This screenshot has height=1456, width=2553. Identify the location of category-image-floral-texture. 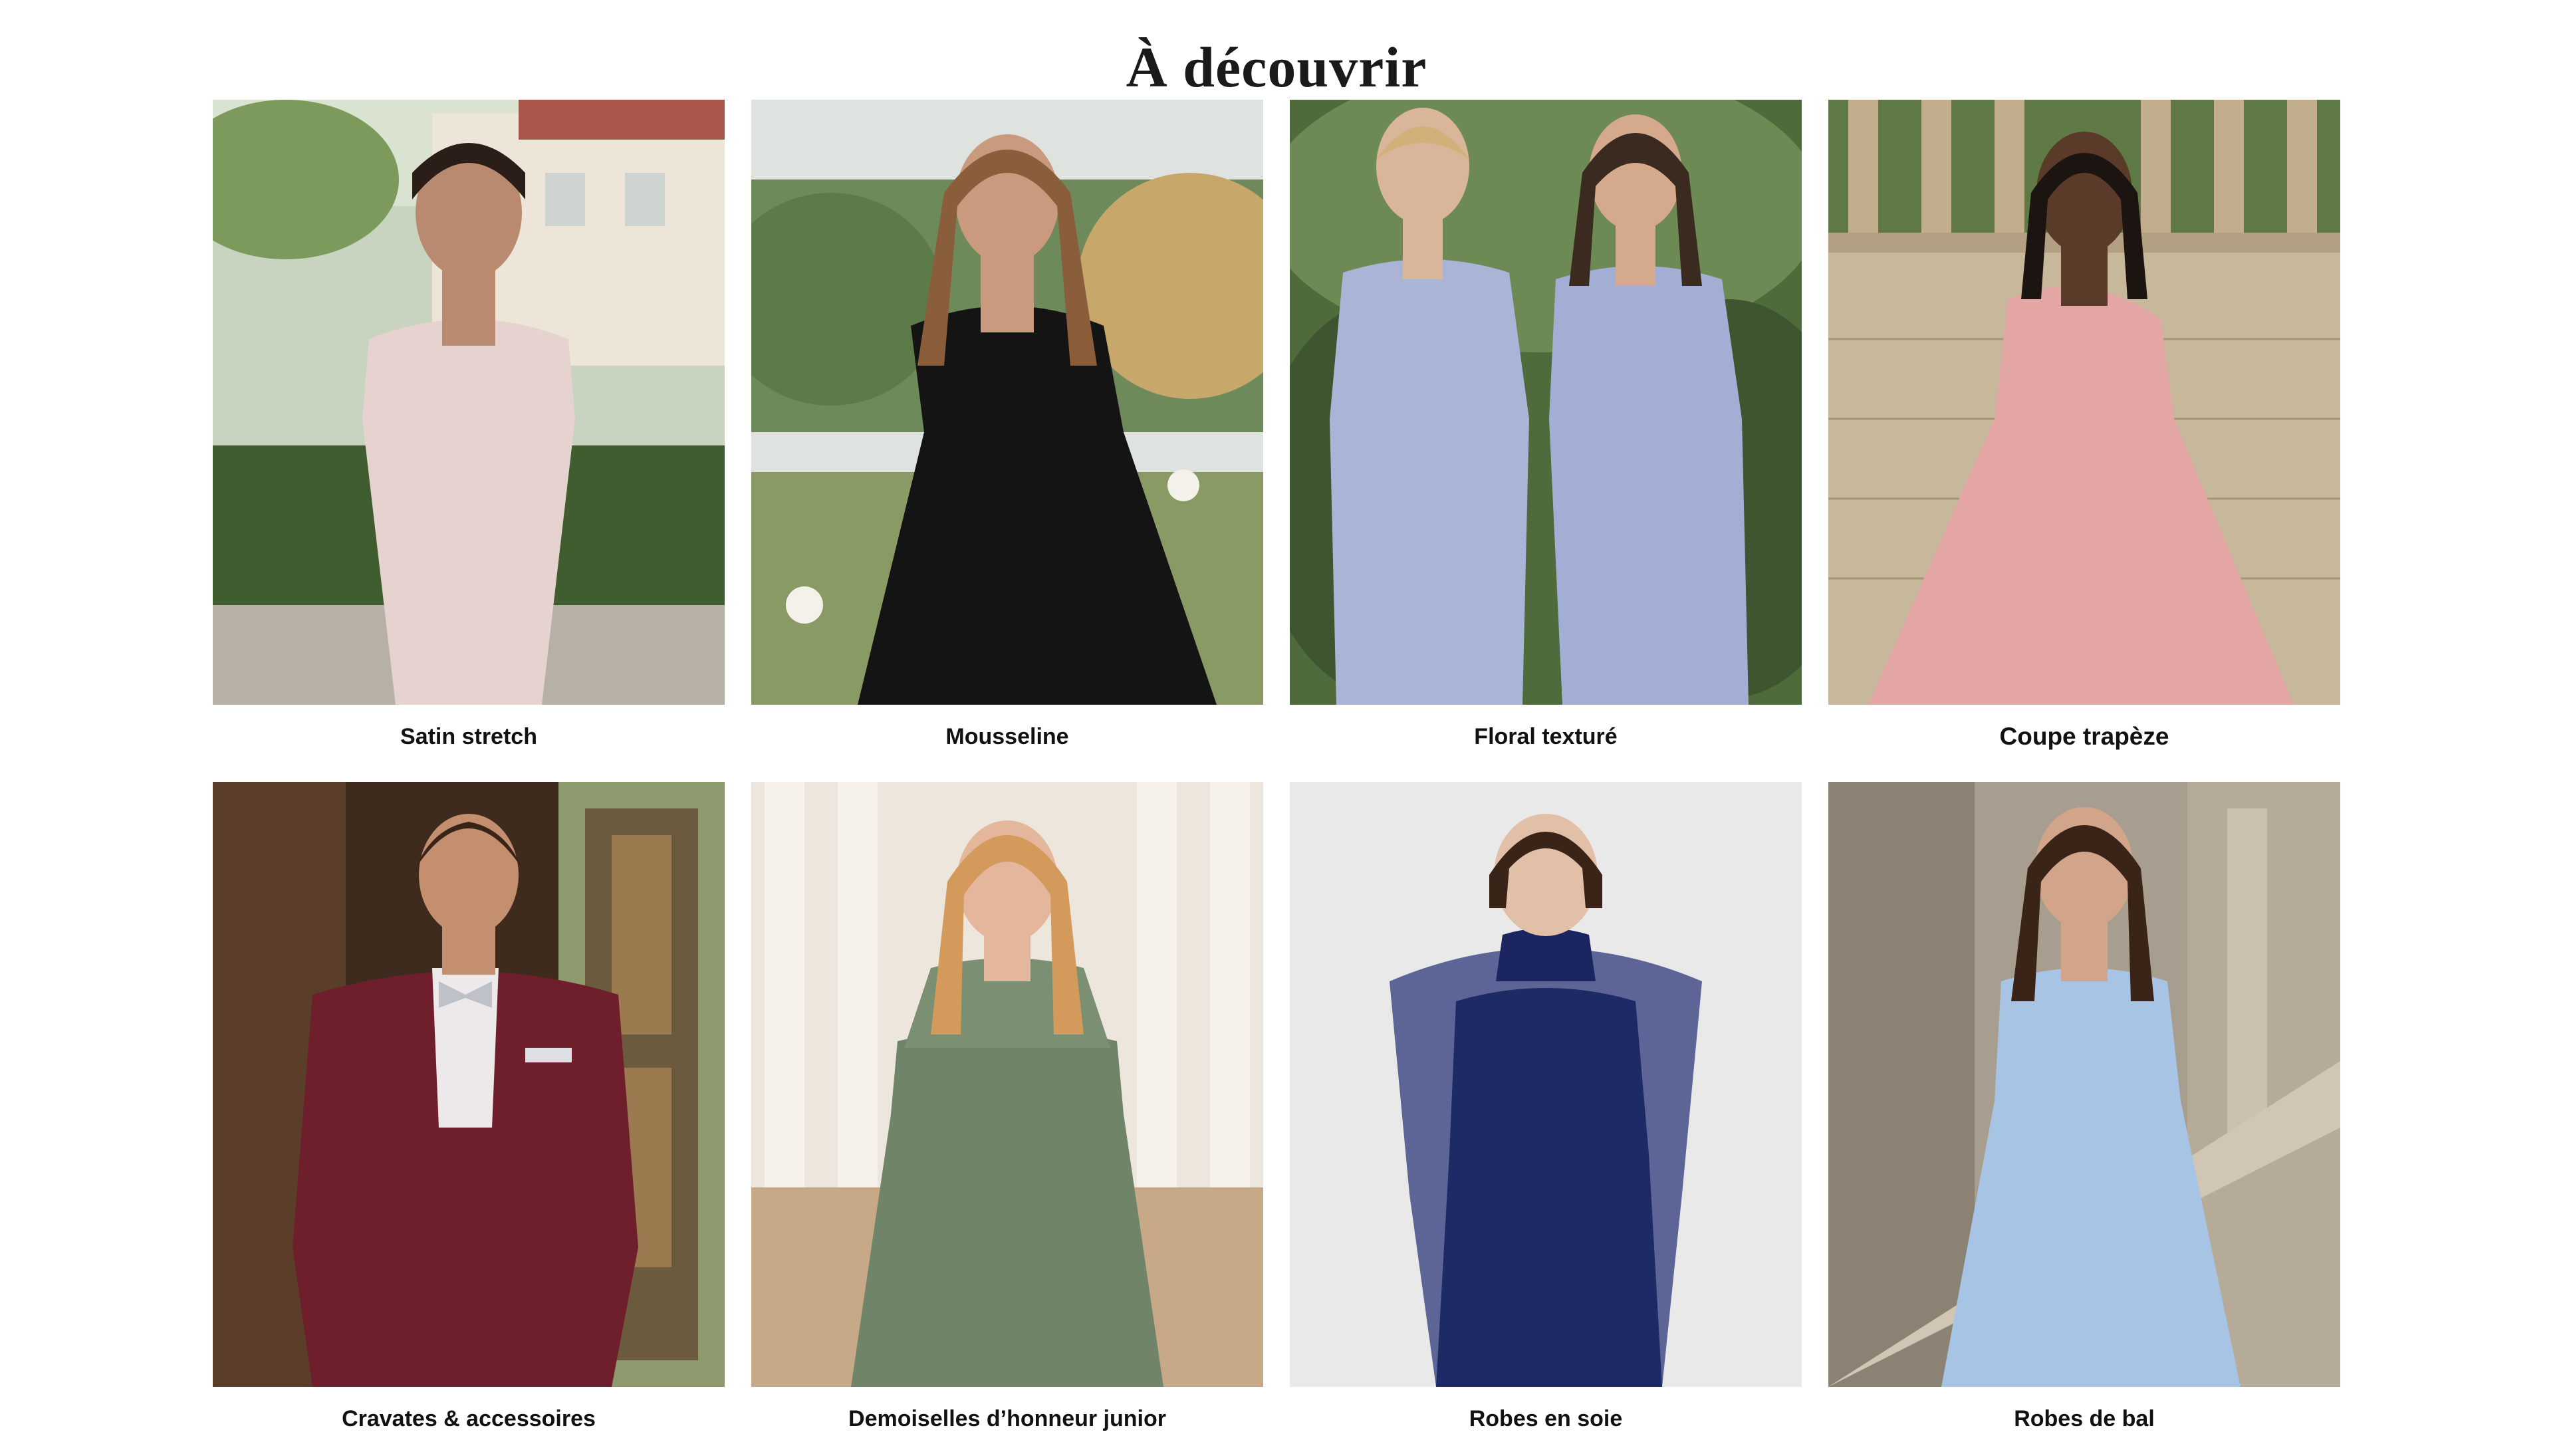
(1546, 402).